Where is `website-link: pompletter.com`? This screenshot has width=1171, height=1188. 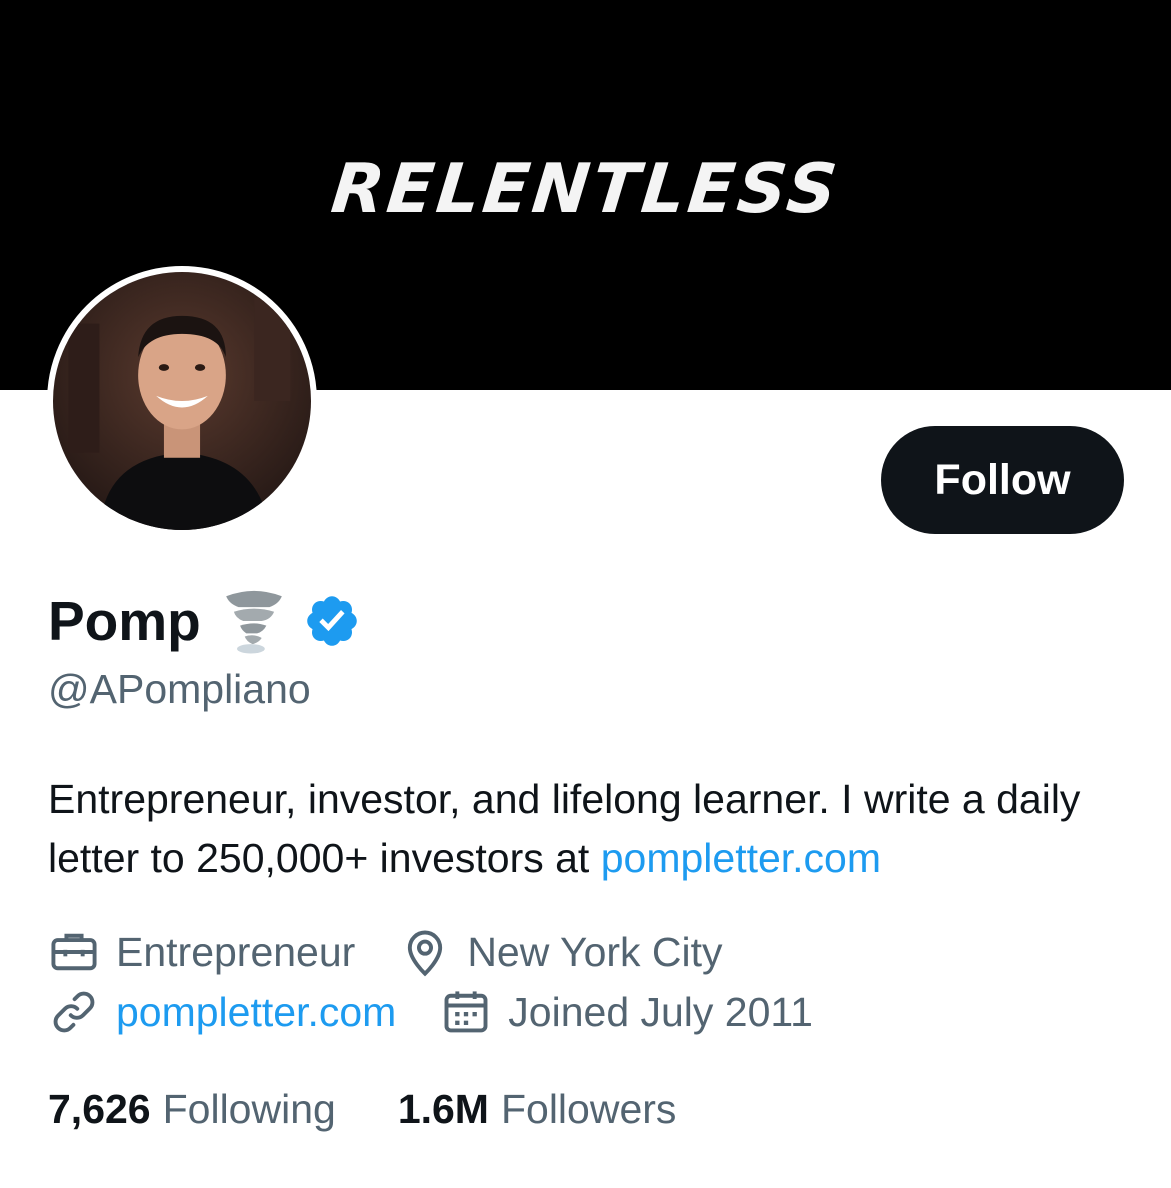 website-link: pompletter.com is located at coordinates (256, 1012).